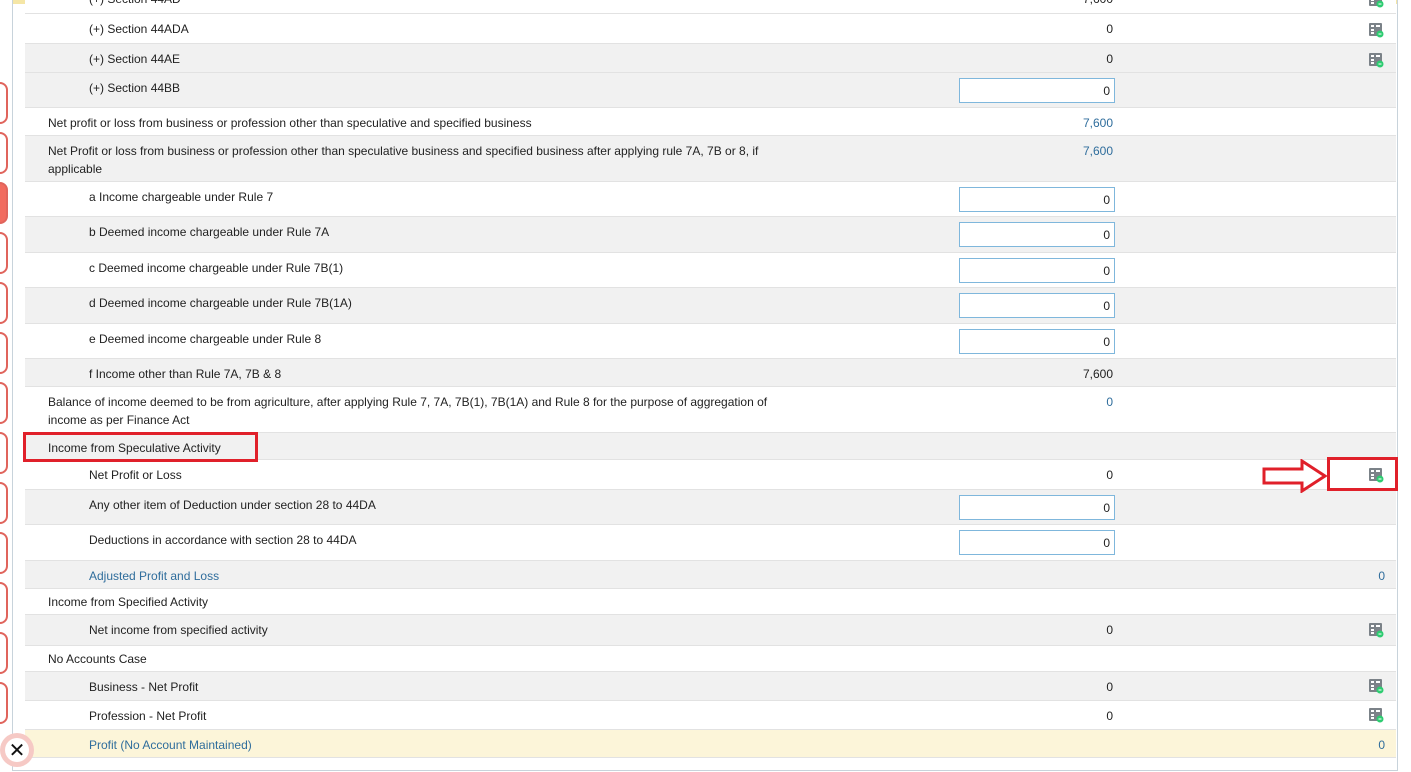 This screenshot has height=772, width=1411. What do you see at coordinates (1037, 270) in the screenshot?
I see `rule-7b1-input` at bounding box center [1037, 270].